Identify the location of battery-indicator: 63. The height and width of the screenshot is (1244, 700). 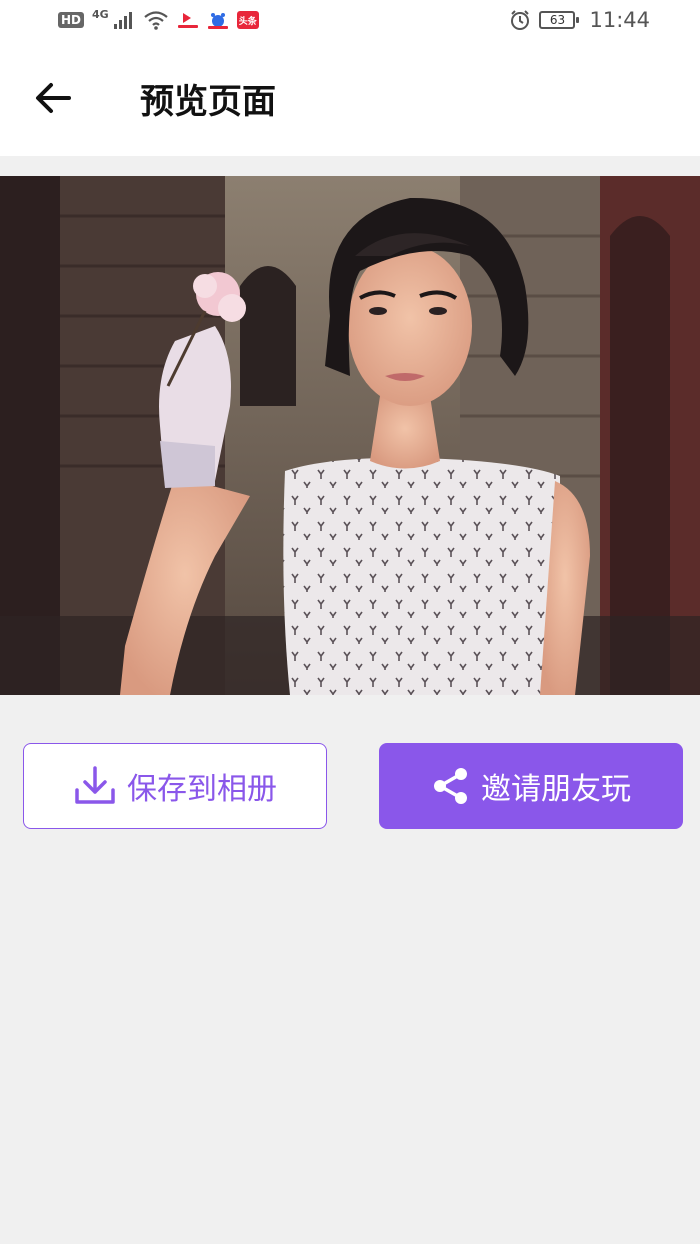
(559, 20).